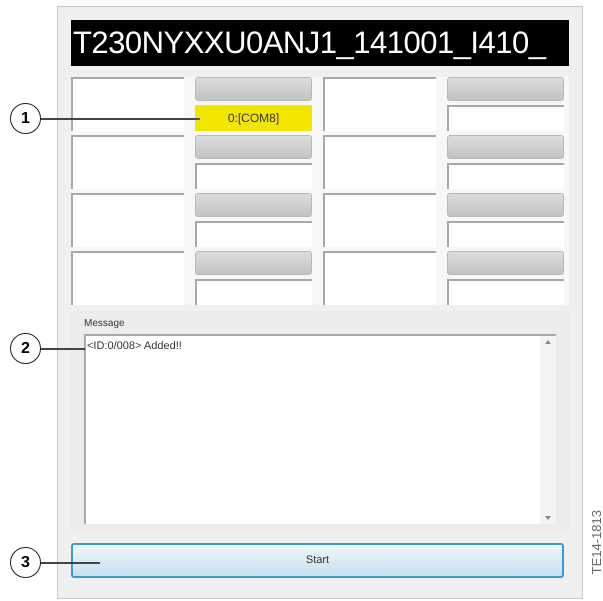  Describe the element at coordinates (25, 348) in the screenshot. I see `callout-marker: 2` at that location.